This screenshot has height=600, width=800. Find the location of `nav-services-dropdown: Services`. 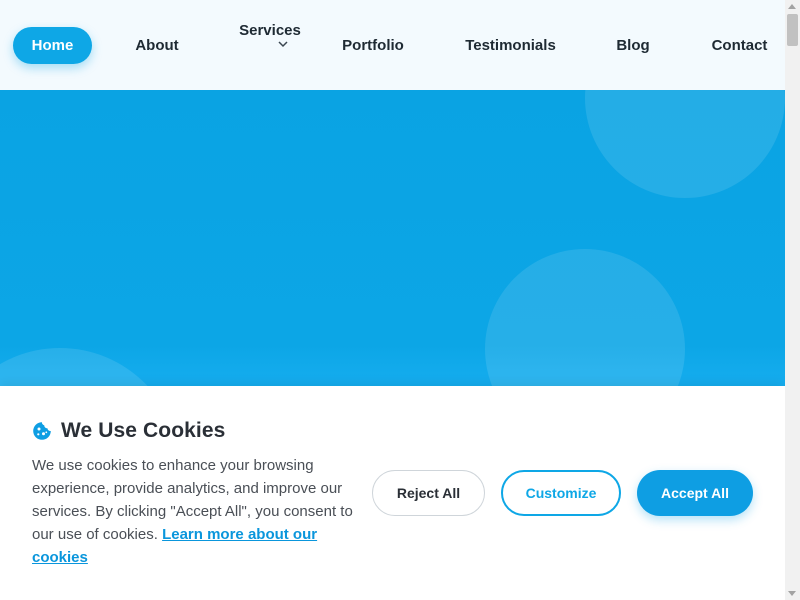

nav-services-dropdown: Services is located at coordinates (270, 39).